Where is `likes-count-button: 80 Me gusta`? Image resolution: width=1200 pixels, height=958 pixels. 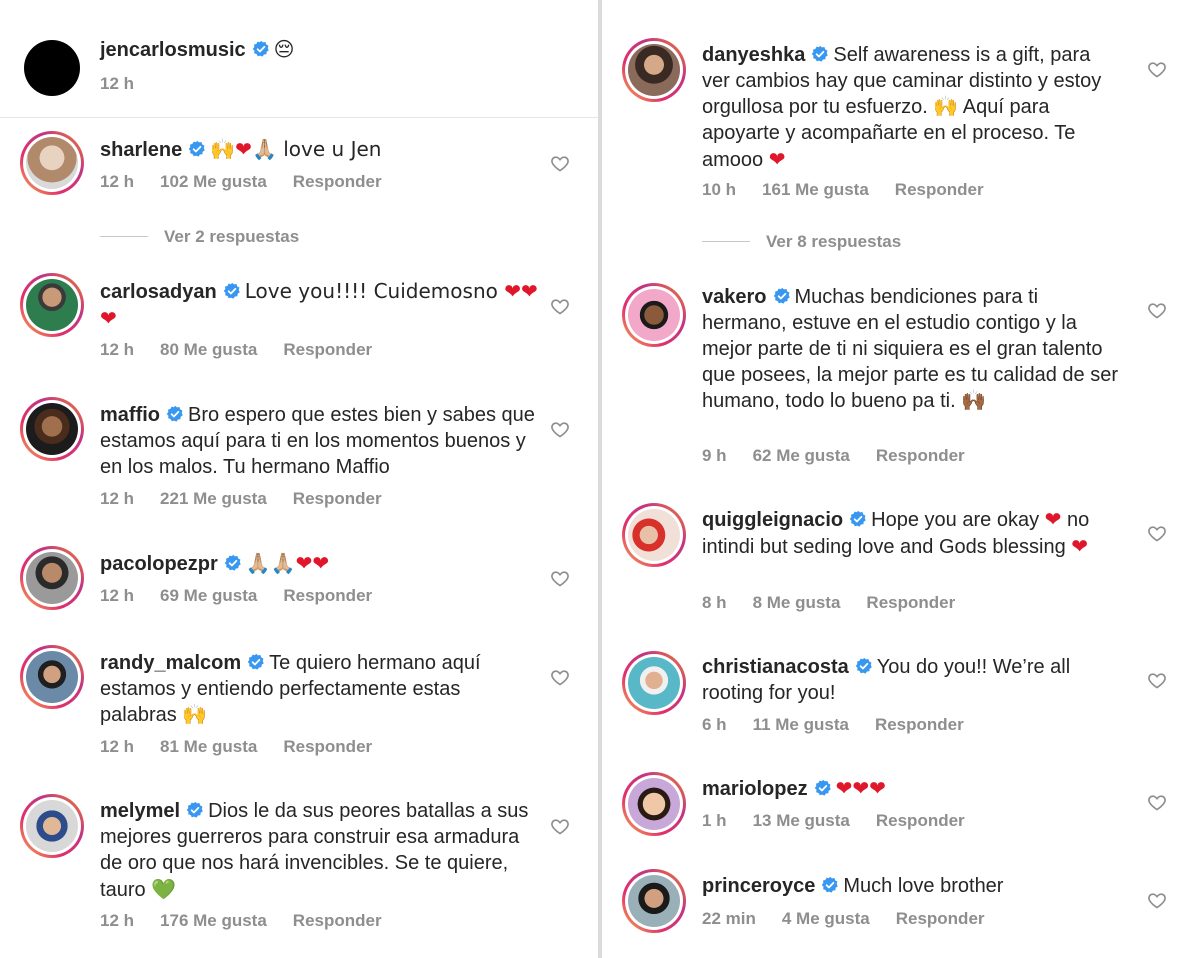
likes-count-button: 80 Me gusta is located at coordinates (208, 349).